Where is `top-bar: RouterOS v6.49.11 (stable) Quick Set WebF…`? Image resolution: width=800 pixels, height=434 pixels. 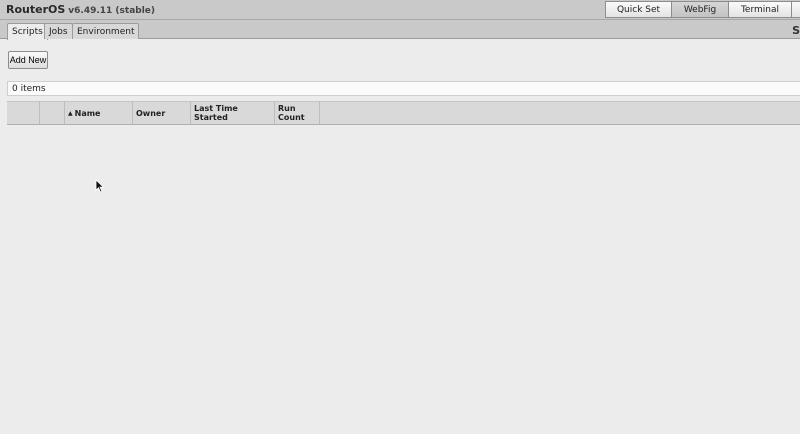 top-bar: RouterOS v6.49.11 (stable) Quick Set WebF… is located at coordinates (400, 10).